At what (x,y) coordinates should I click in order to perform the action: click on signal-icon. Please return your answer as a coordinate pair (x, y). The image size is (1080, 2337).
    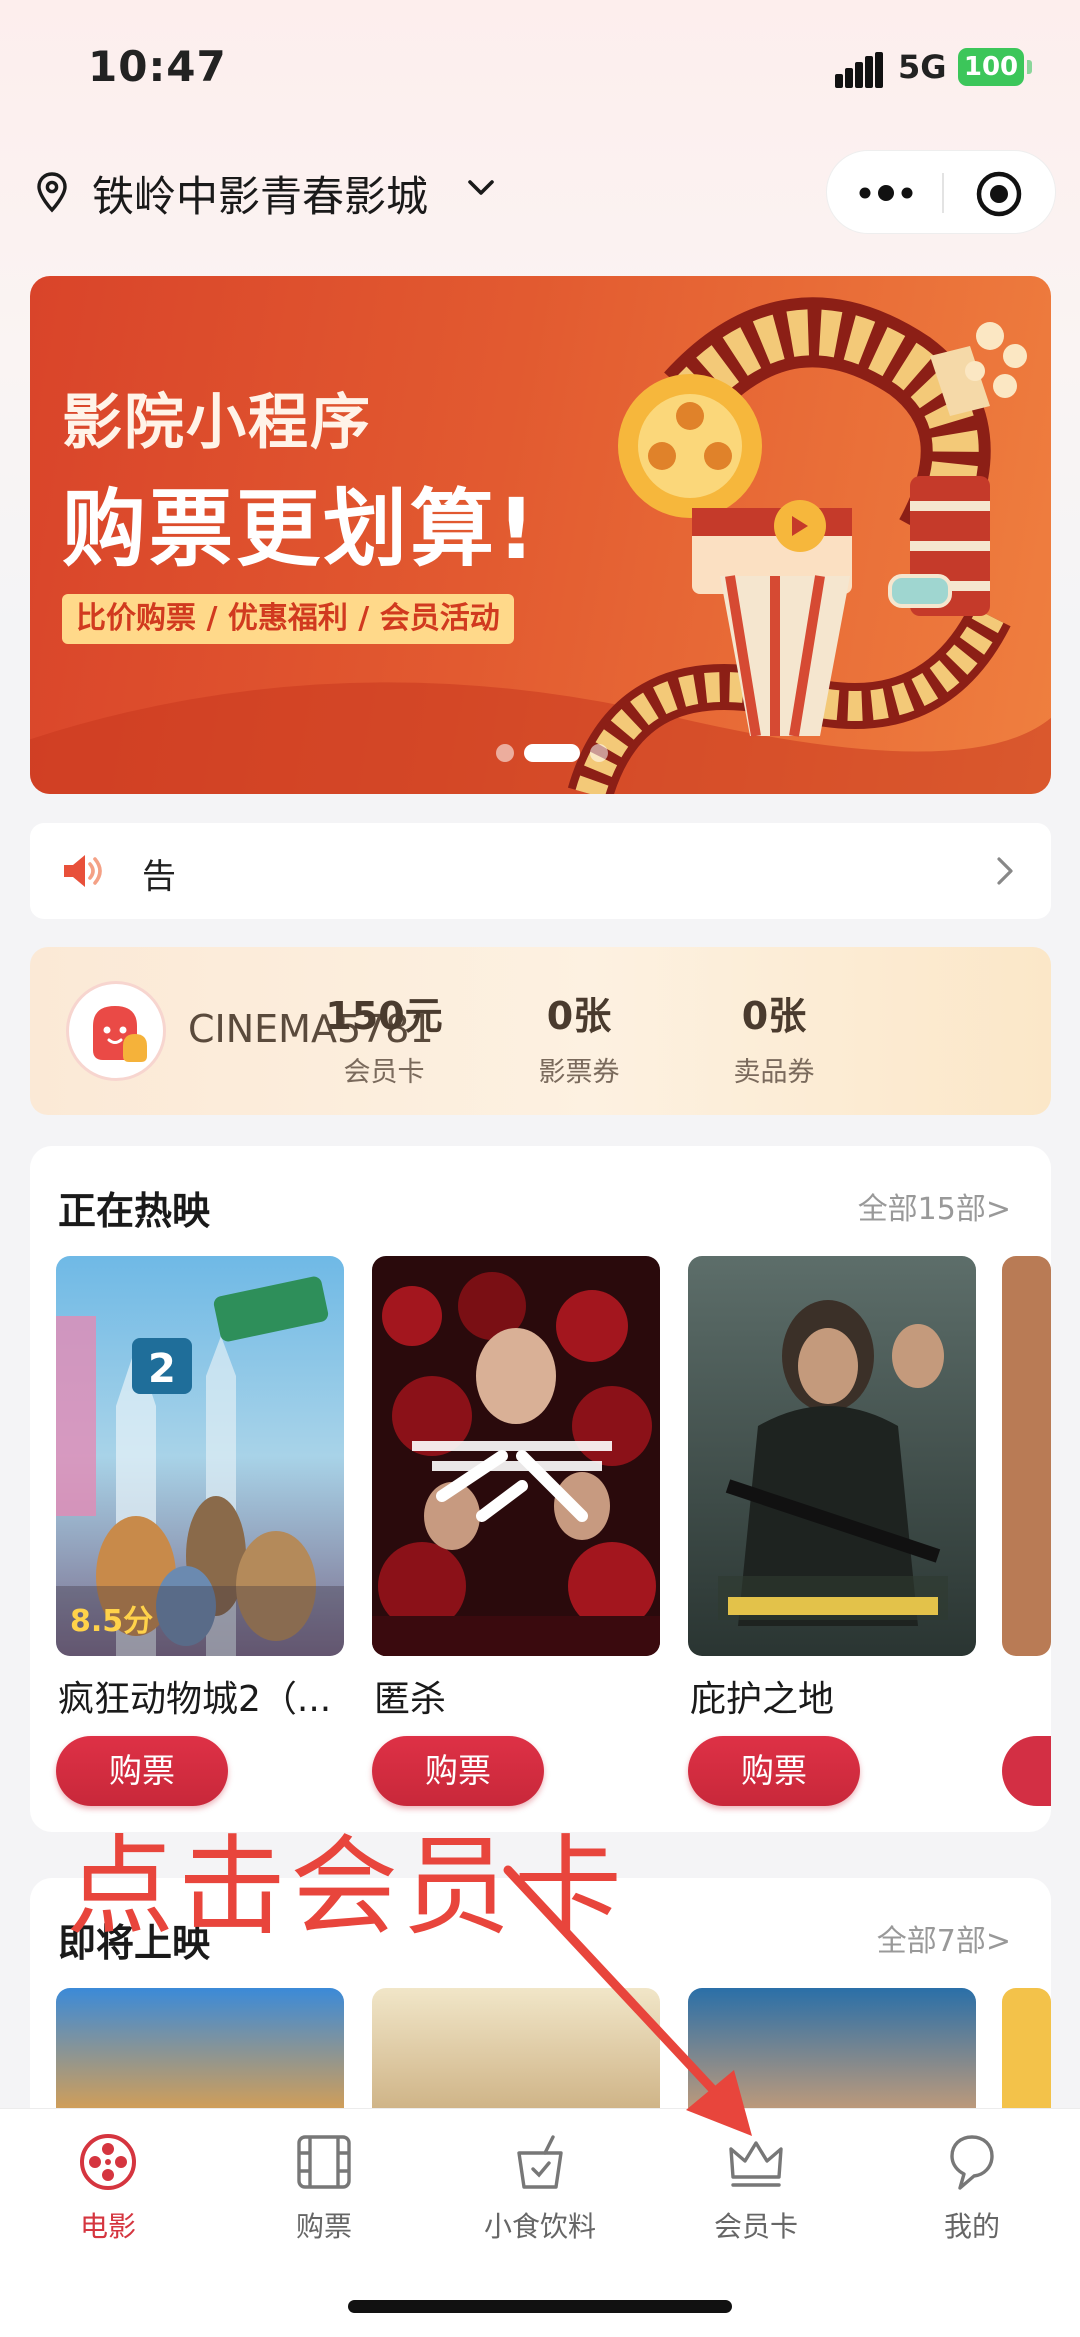
    Looking at the image, I should click on (860, 70).